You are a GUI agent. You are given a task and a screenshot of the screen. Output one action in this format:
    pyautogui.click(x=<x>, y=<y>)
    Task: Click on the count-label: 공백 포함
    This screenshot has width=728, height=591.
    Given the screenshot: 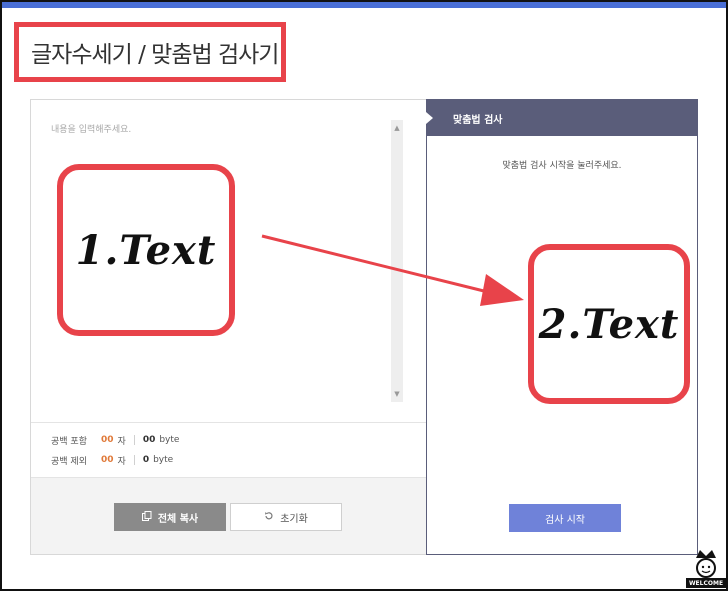 What is the action you would take?
    pyautogui.click(x=69, y=441)
    